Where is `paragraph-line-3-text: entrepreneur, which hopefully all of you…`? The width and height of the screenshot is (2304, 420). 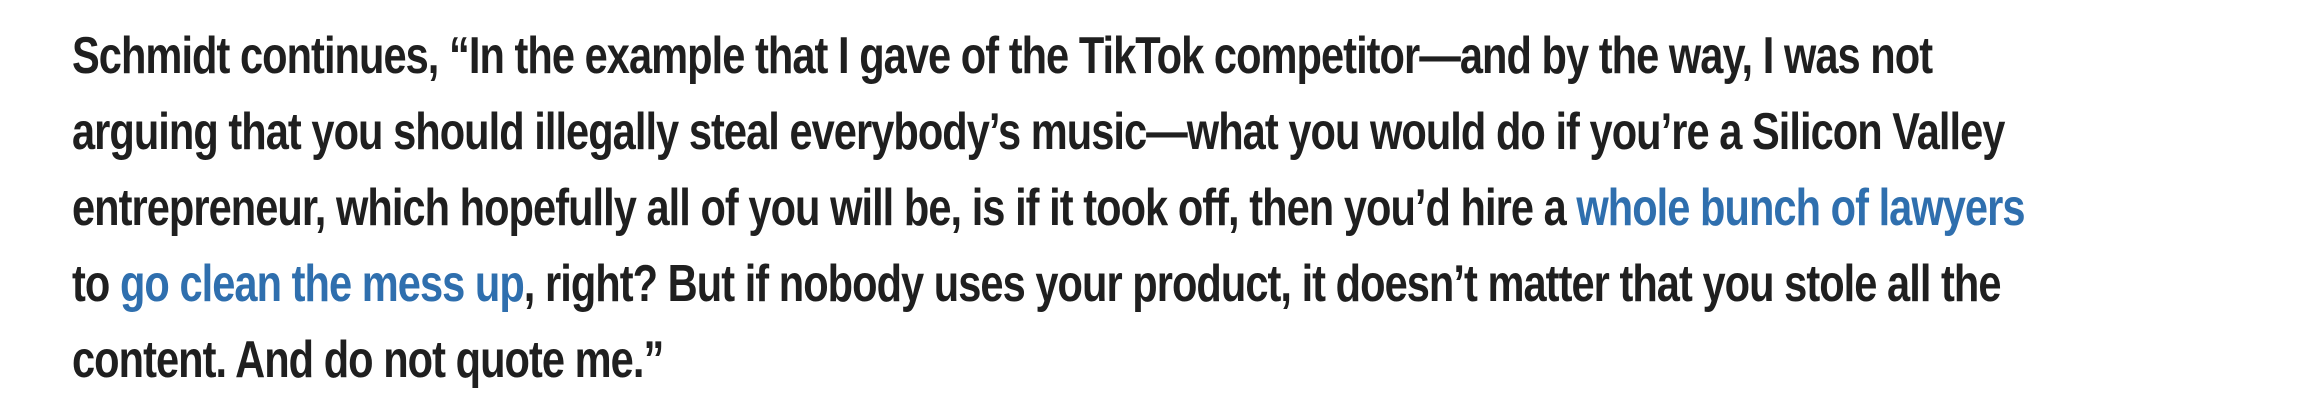
paragraph-line-3-text: entrepreneur, which hopefully all of you… is located at coordinates (824, 208).